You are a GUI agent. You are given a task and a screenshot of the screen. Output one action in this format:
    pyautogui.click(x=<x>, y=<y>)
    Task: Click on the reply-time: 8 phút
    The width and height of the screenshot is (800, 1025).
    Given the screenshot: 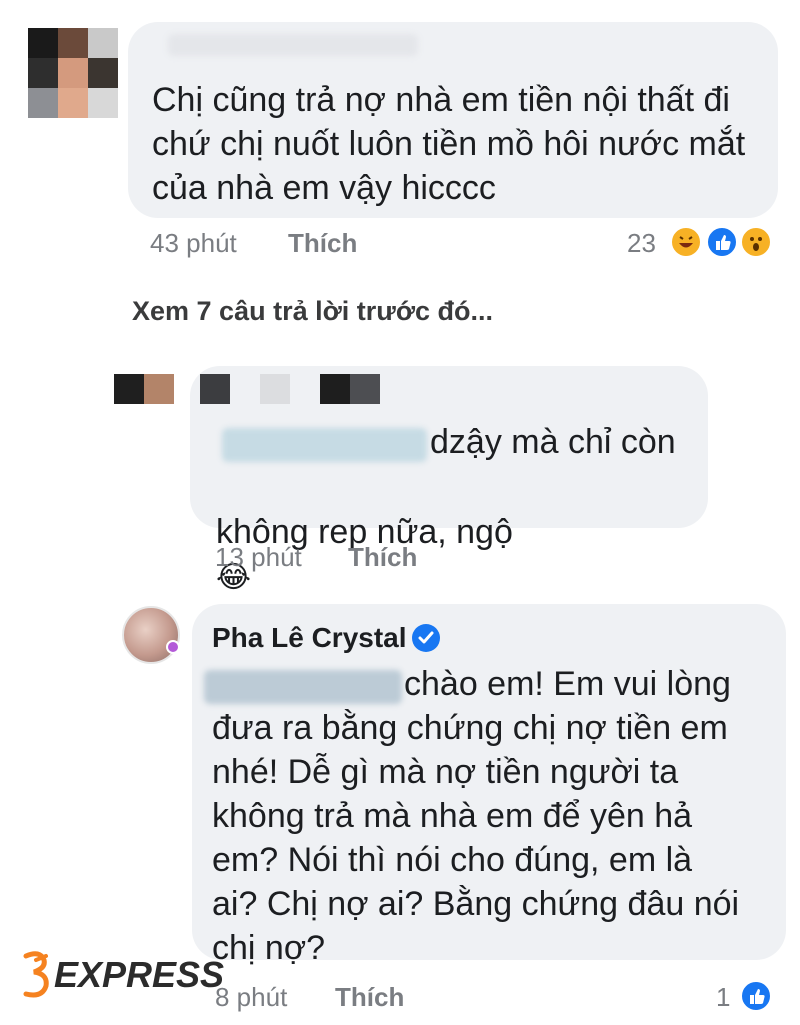 What is the action you would take?
    pyautogui.click(x=251, y=997)
    